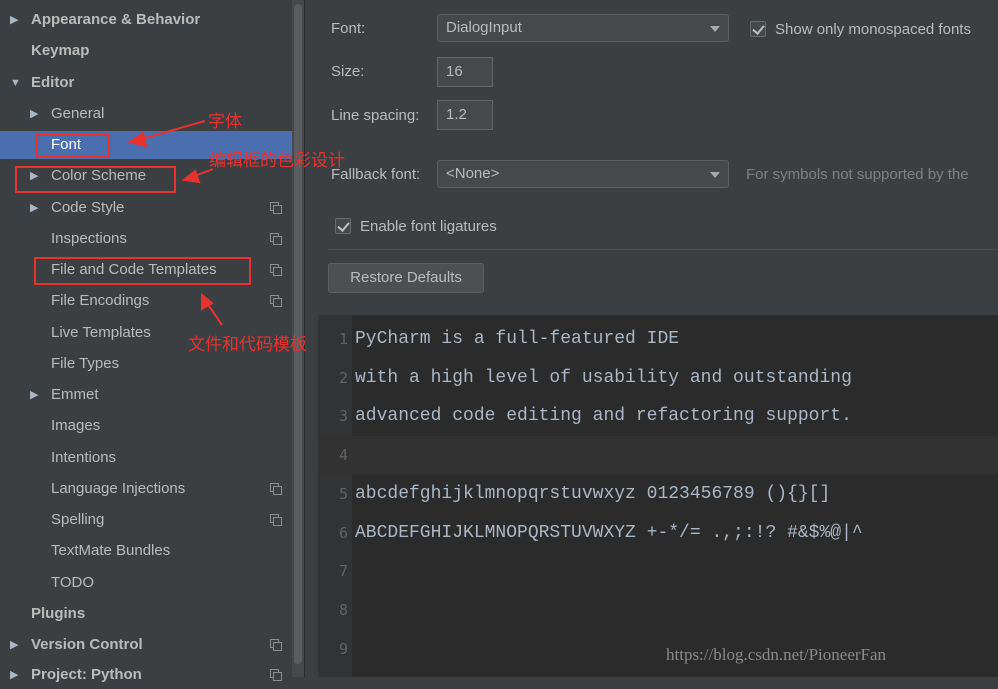 Image resolution: width=998 pixels, height=689 pixels. What do you see at coordinates (406, 278) in the screenshot?
I see `restore-defaults-button: Restore Defaults` at bounding box center [406, 278].